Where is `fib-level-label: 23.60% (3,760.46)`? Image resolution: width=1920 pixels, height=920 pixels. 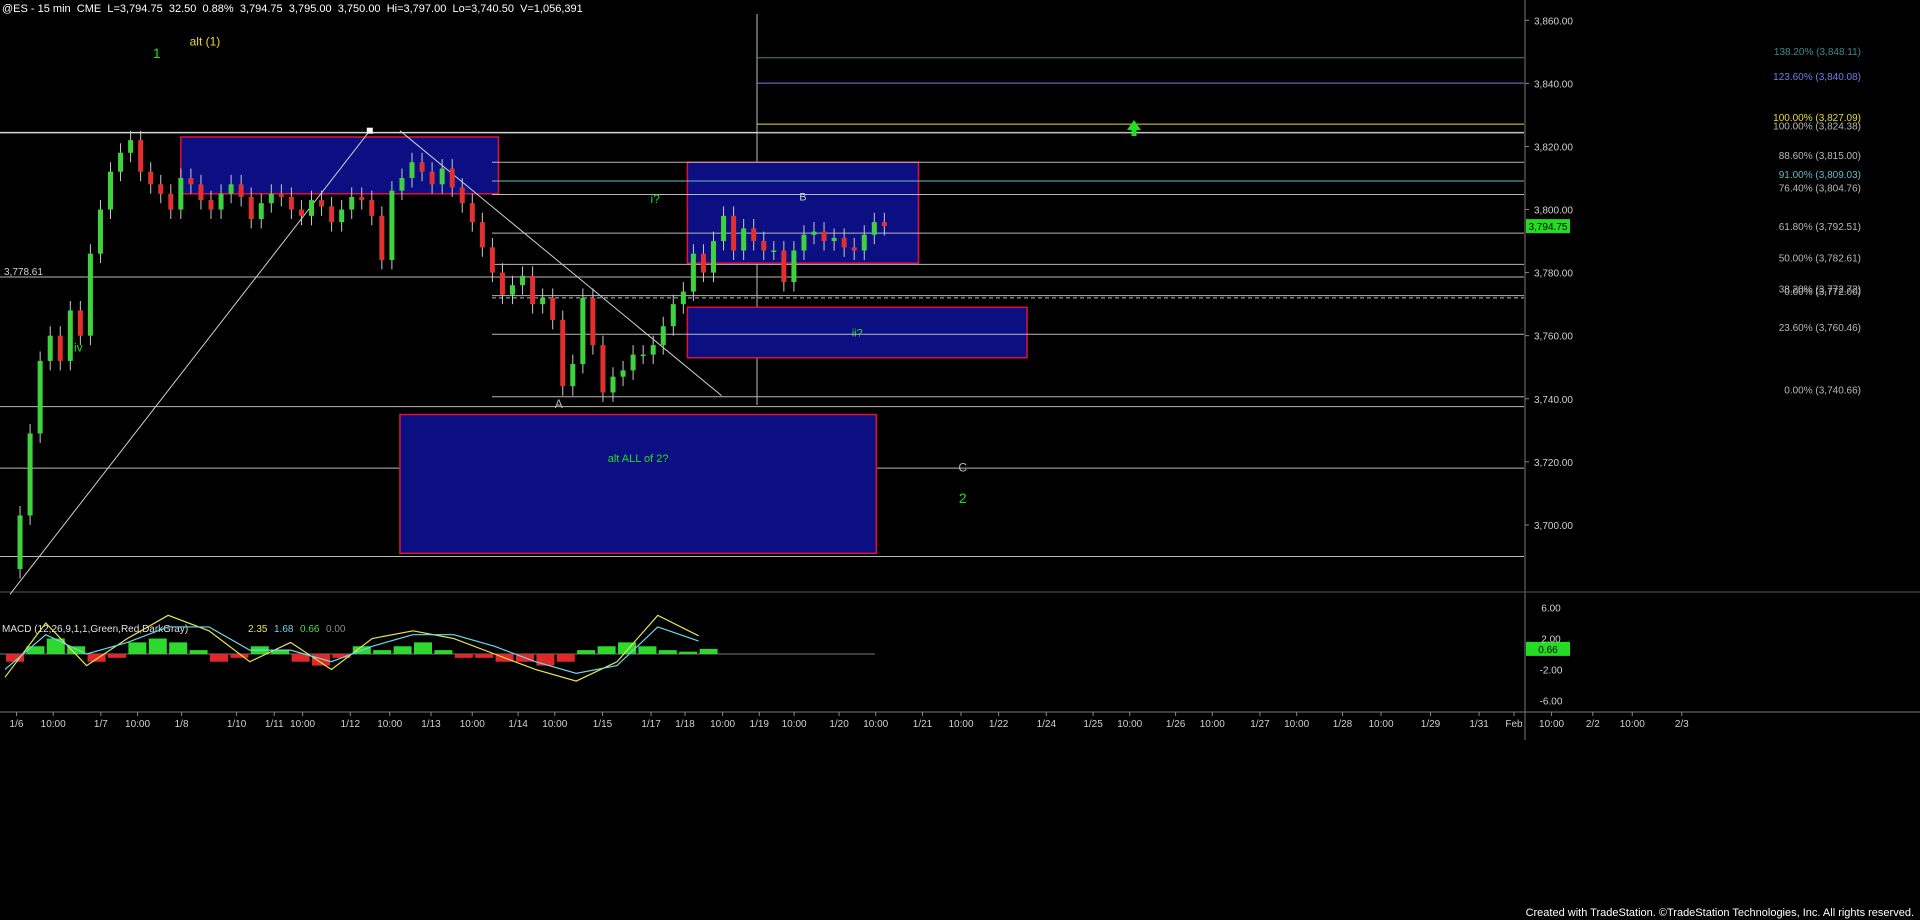 fib-level-label: 23.60% (3,760.46) is located at coordinates (1820, 328).